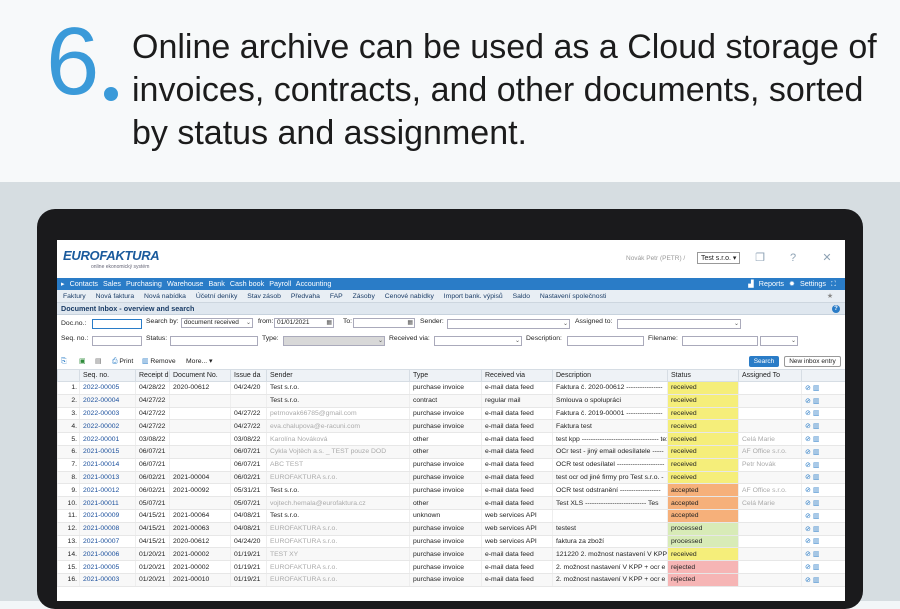 The width and height of the screenshot is (900, 609). Describe the element at coordinates (338, 375) in the screenshot. I see `col-sender: Sender` at that location.